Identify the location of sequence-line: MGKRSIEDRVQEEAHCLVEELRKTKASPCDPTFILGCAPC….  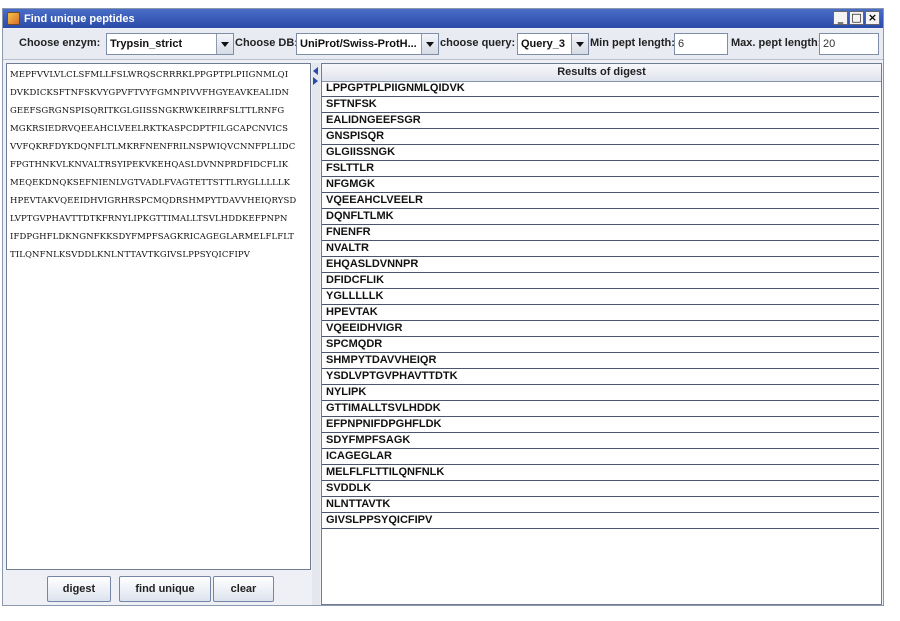
(149, 129).